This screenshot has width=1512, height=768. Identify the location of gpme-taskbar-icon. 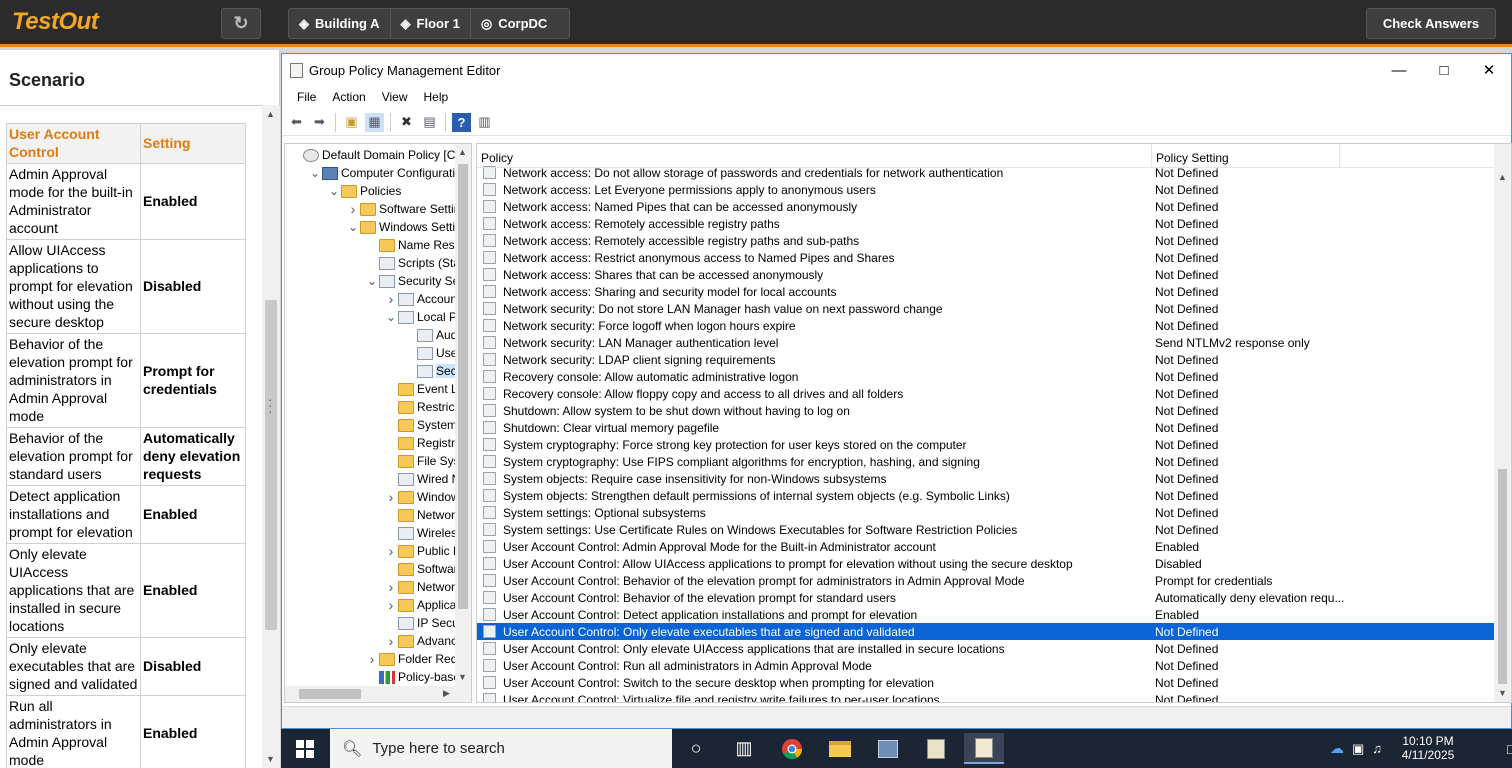
(984, 748).